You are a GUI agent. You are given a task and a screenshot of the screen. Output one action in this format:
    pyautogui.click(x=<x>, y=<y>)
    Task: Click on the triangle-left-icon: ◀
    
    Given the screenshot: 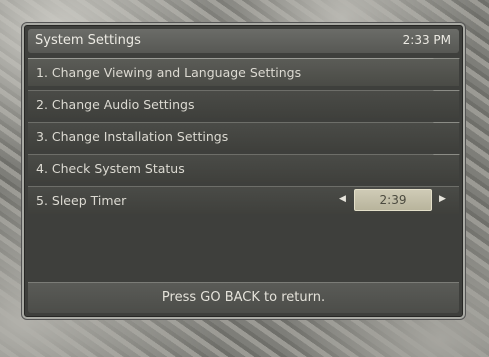 What is the action you would take?
    pyautogui.click(x=342, y=199)
    